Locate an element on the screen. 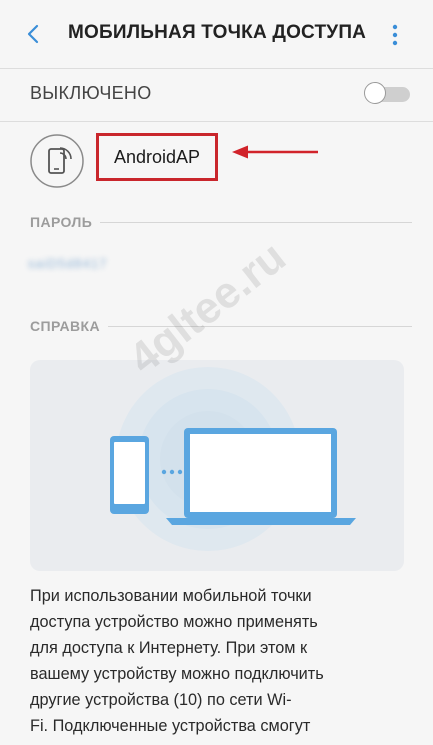  network-name: AndroidAP is located at coordinates (157, 156).